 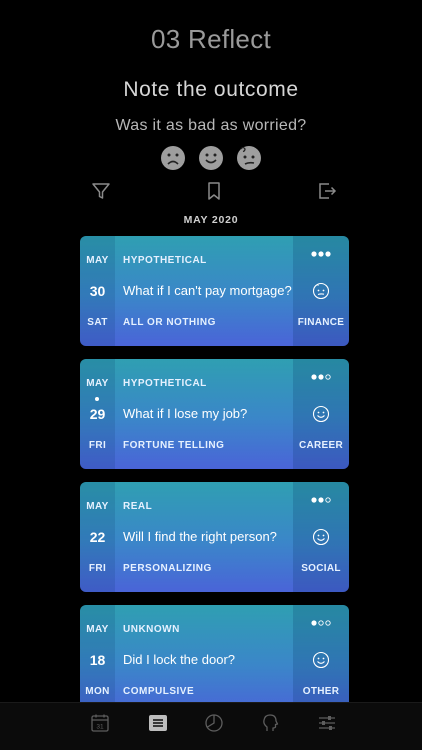 What do you see at coordinates (185, 413) in the screenshot?
I see `entry-question: What if I lose my job?` at bounding box center [185, 413].